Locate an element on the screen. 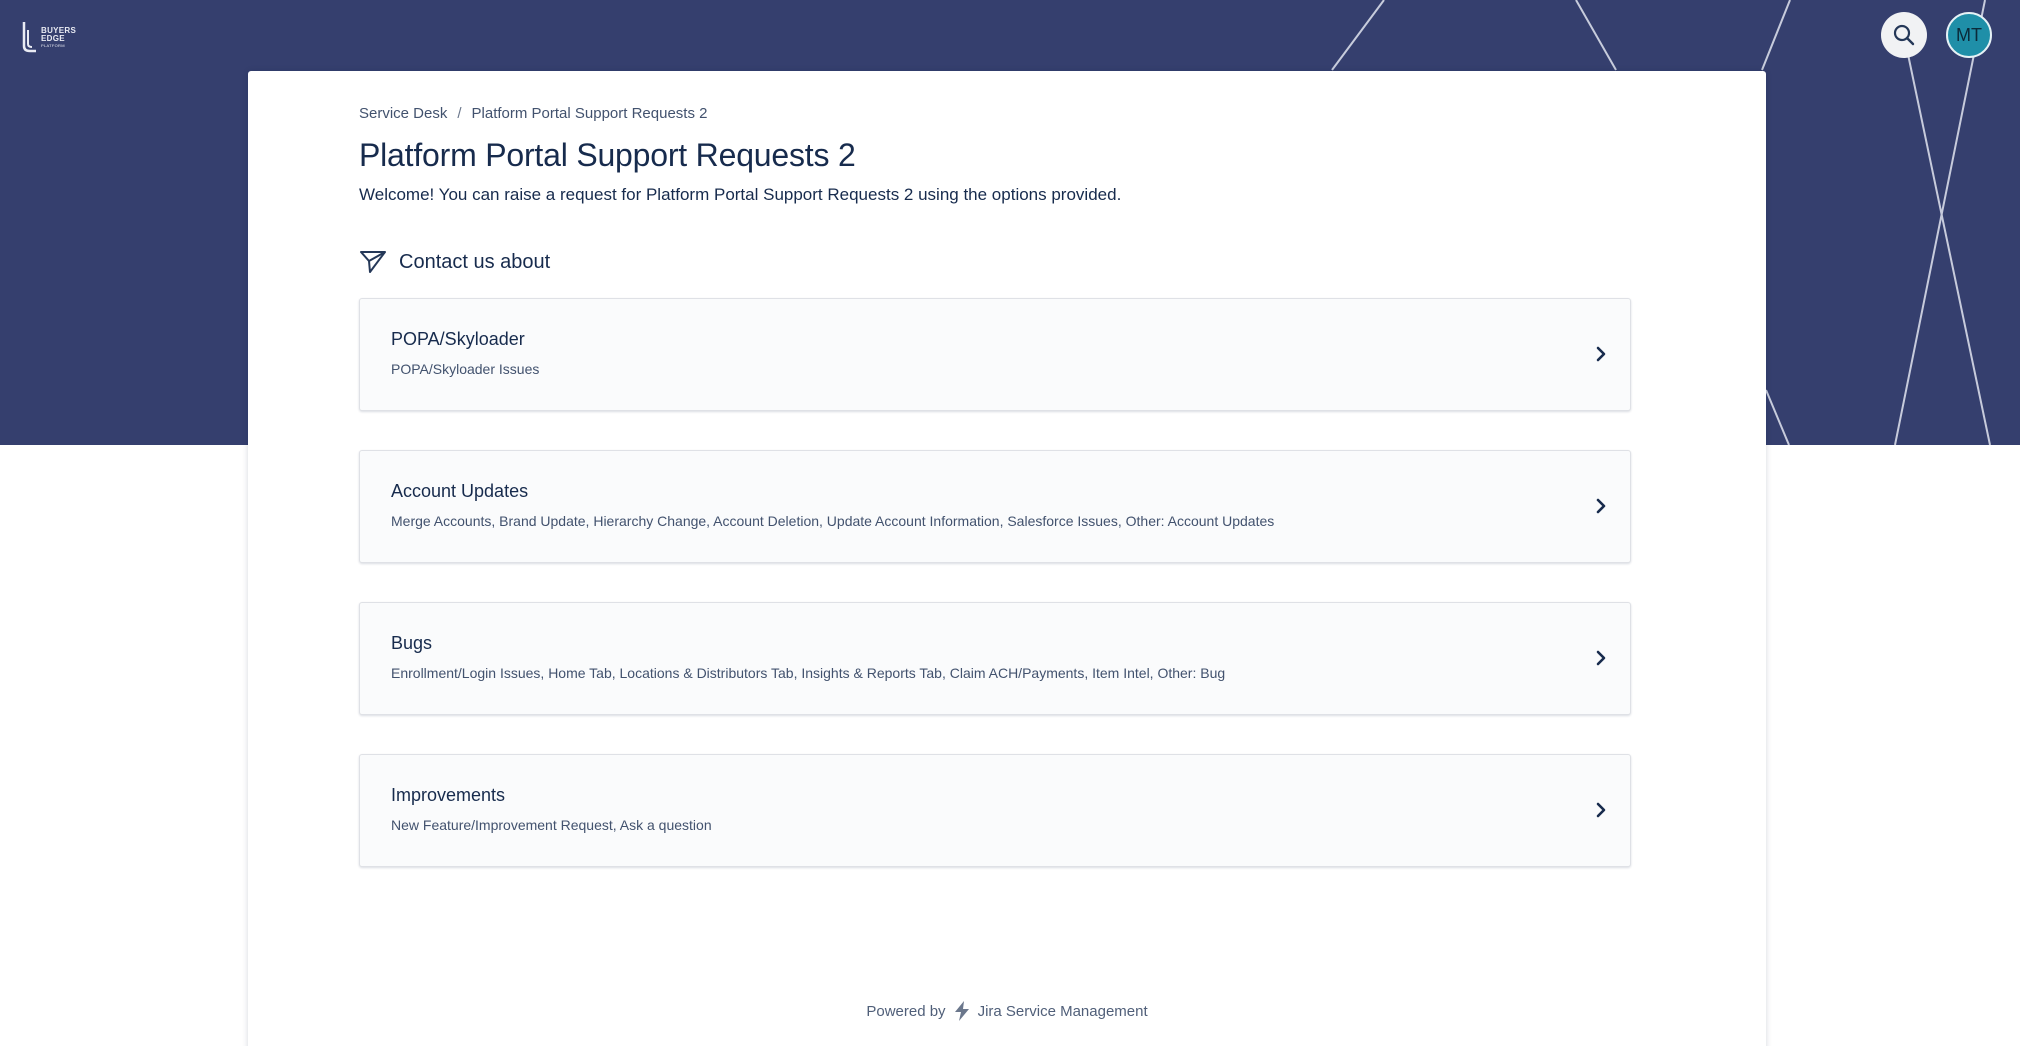 The image size is (2020, 1046). avatar-initials: MT is located at coordinates (1969, 34).